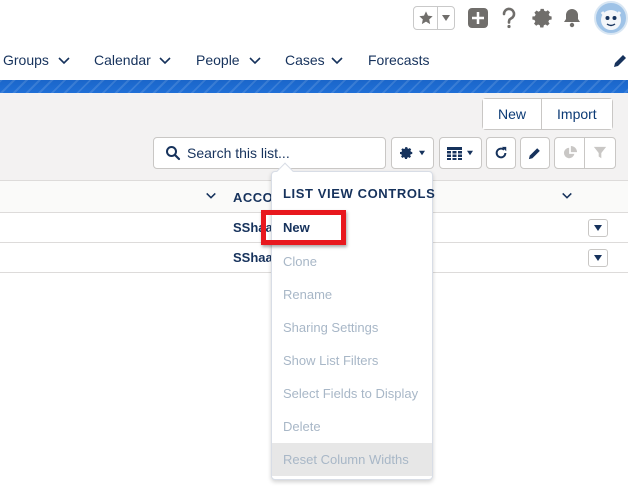 The height and width of the screenshot is (486, 628). I want to click on display-as-button, so click(460, 153).